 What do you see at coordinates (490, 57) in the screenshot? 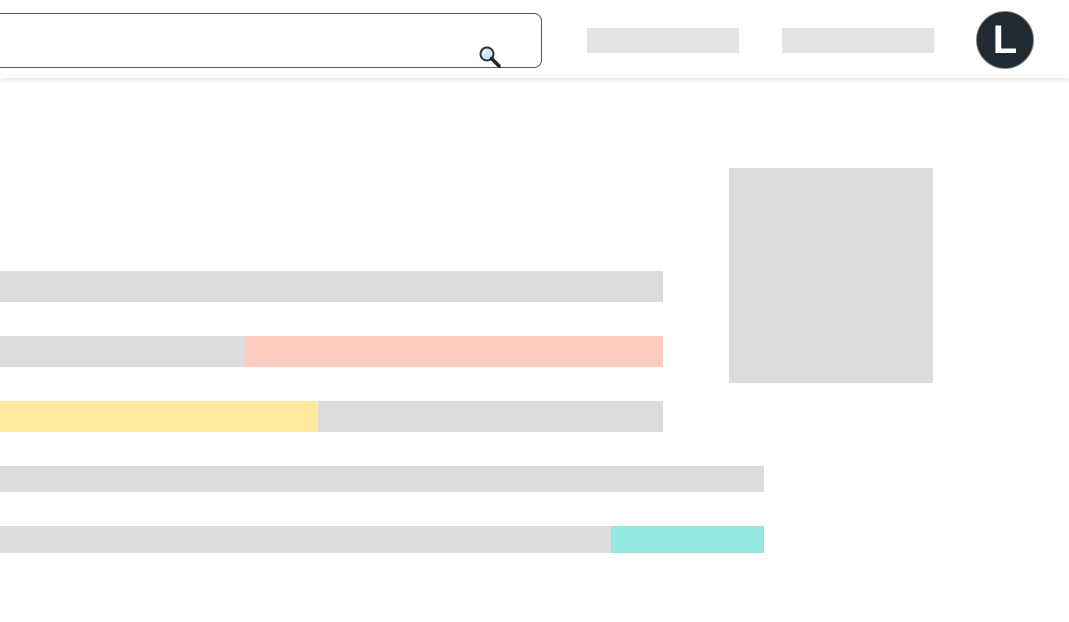
I see `search-icon` at bounding box center [490, 57].